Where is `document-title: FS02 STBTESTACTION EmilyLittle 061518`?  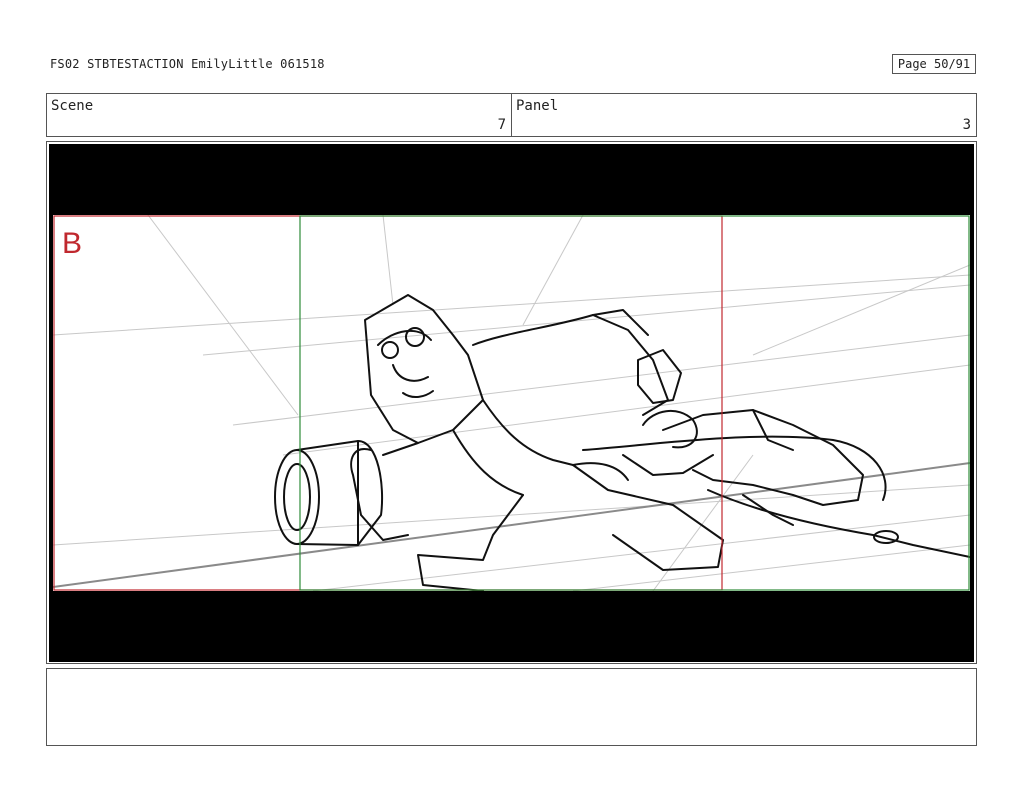 document-title: FS02 STBTESTACTION EmilyLittle 061518 is located at coordinates (187, 64).